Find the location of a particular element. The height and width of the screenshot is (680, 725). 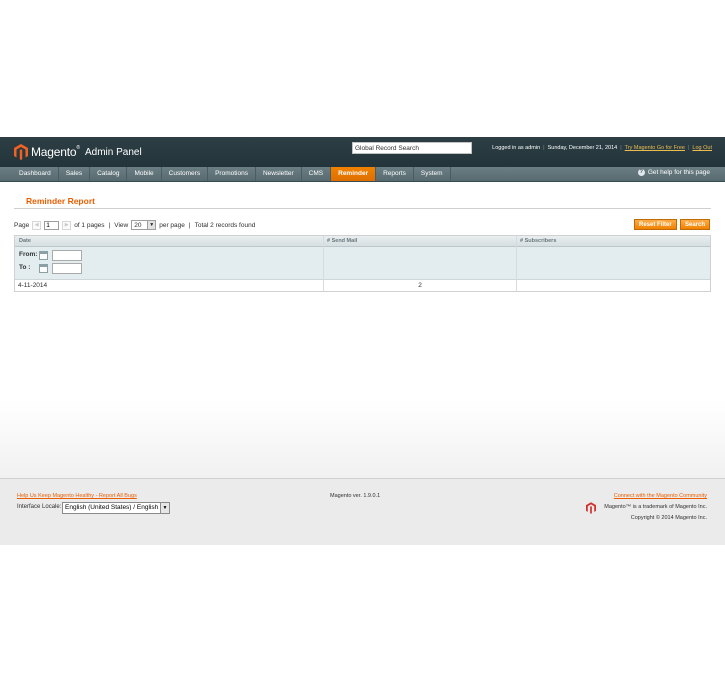

table-row: 4-11-2014 2 is located at coordinates (362, 285).